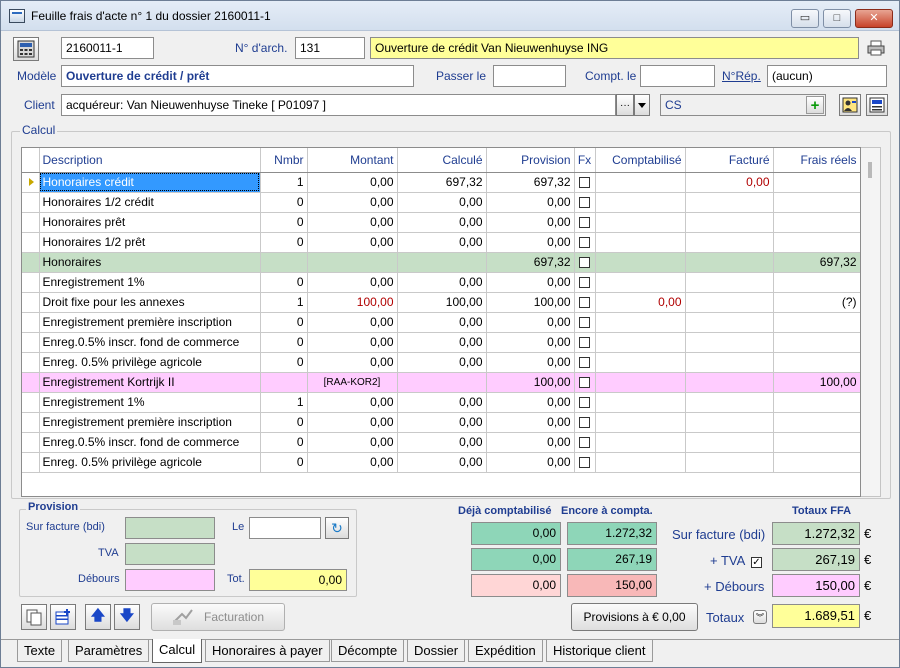  What do you see at coordinates (352, 382) in the screenshot?
I see `grid-cell-montant: [RAA-KOR2]` at bounding box center [352, 382].